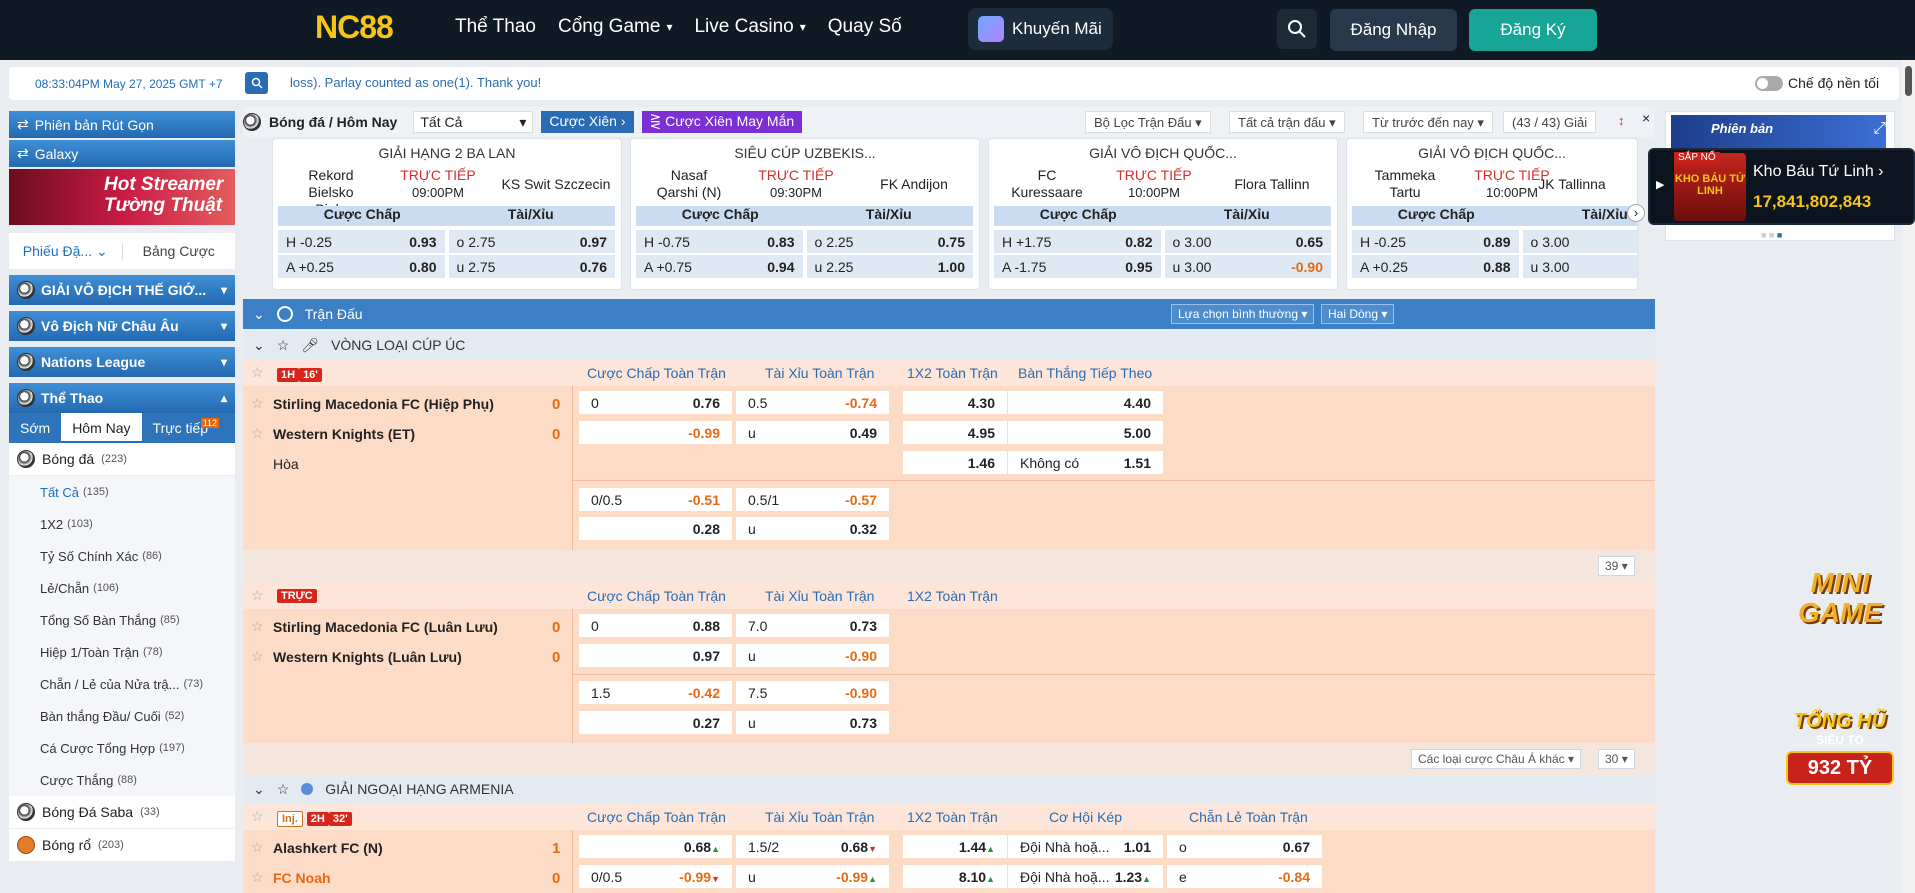  What do you see at coordinates (122, 326) in the screenshot?
I see `sidebar-group-women-euro: Vô Địch Nữ Châu Âu ▾` at bounding box center [122, 326].